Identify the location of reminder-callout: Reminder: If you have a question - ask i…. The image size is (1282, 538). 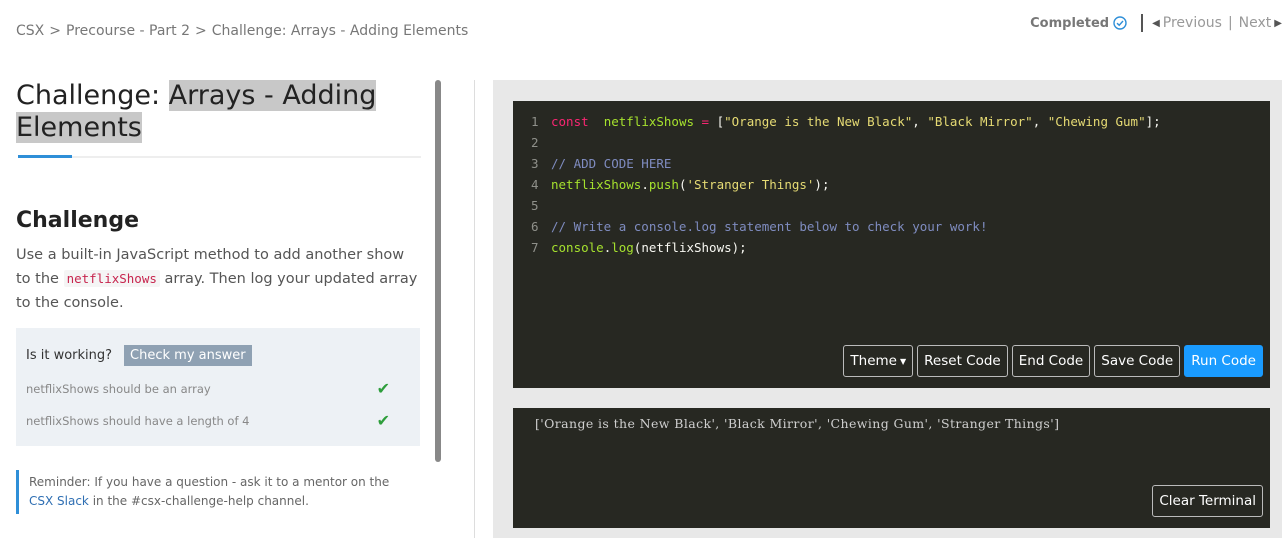
(211, 492).